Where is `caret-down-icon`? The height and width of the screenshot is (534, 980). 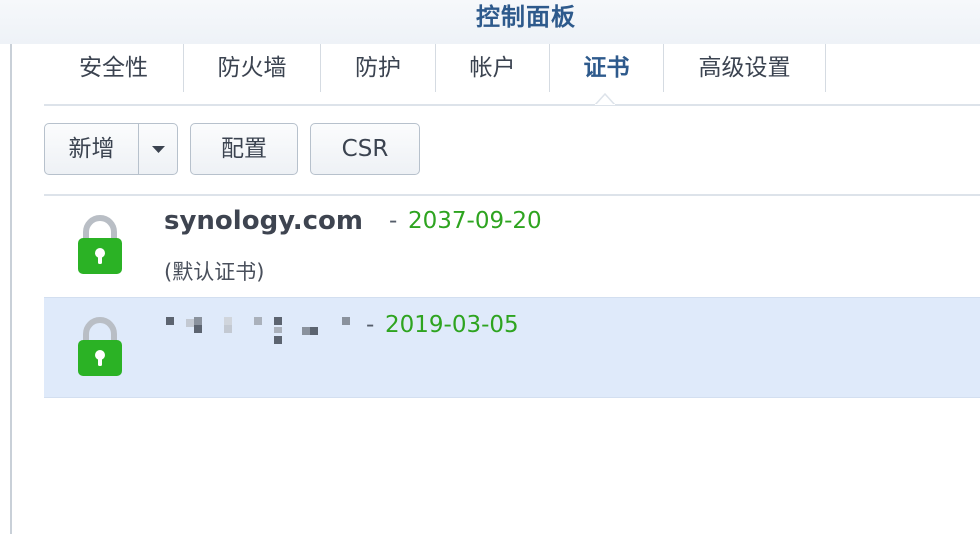
caret-down-icon is located at coordinates (158, 149).